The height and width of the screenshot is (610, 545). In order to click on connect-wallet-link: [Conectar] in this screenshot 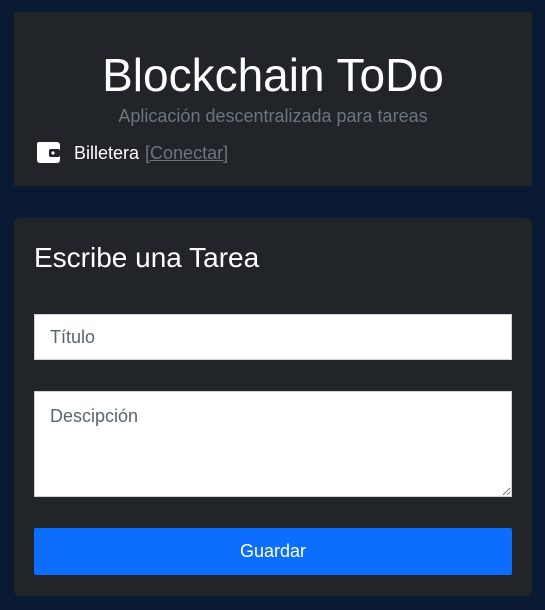, I will do `click(186, 153)`.